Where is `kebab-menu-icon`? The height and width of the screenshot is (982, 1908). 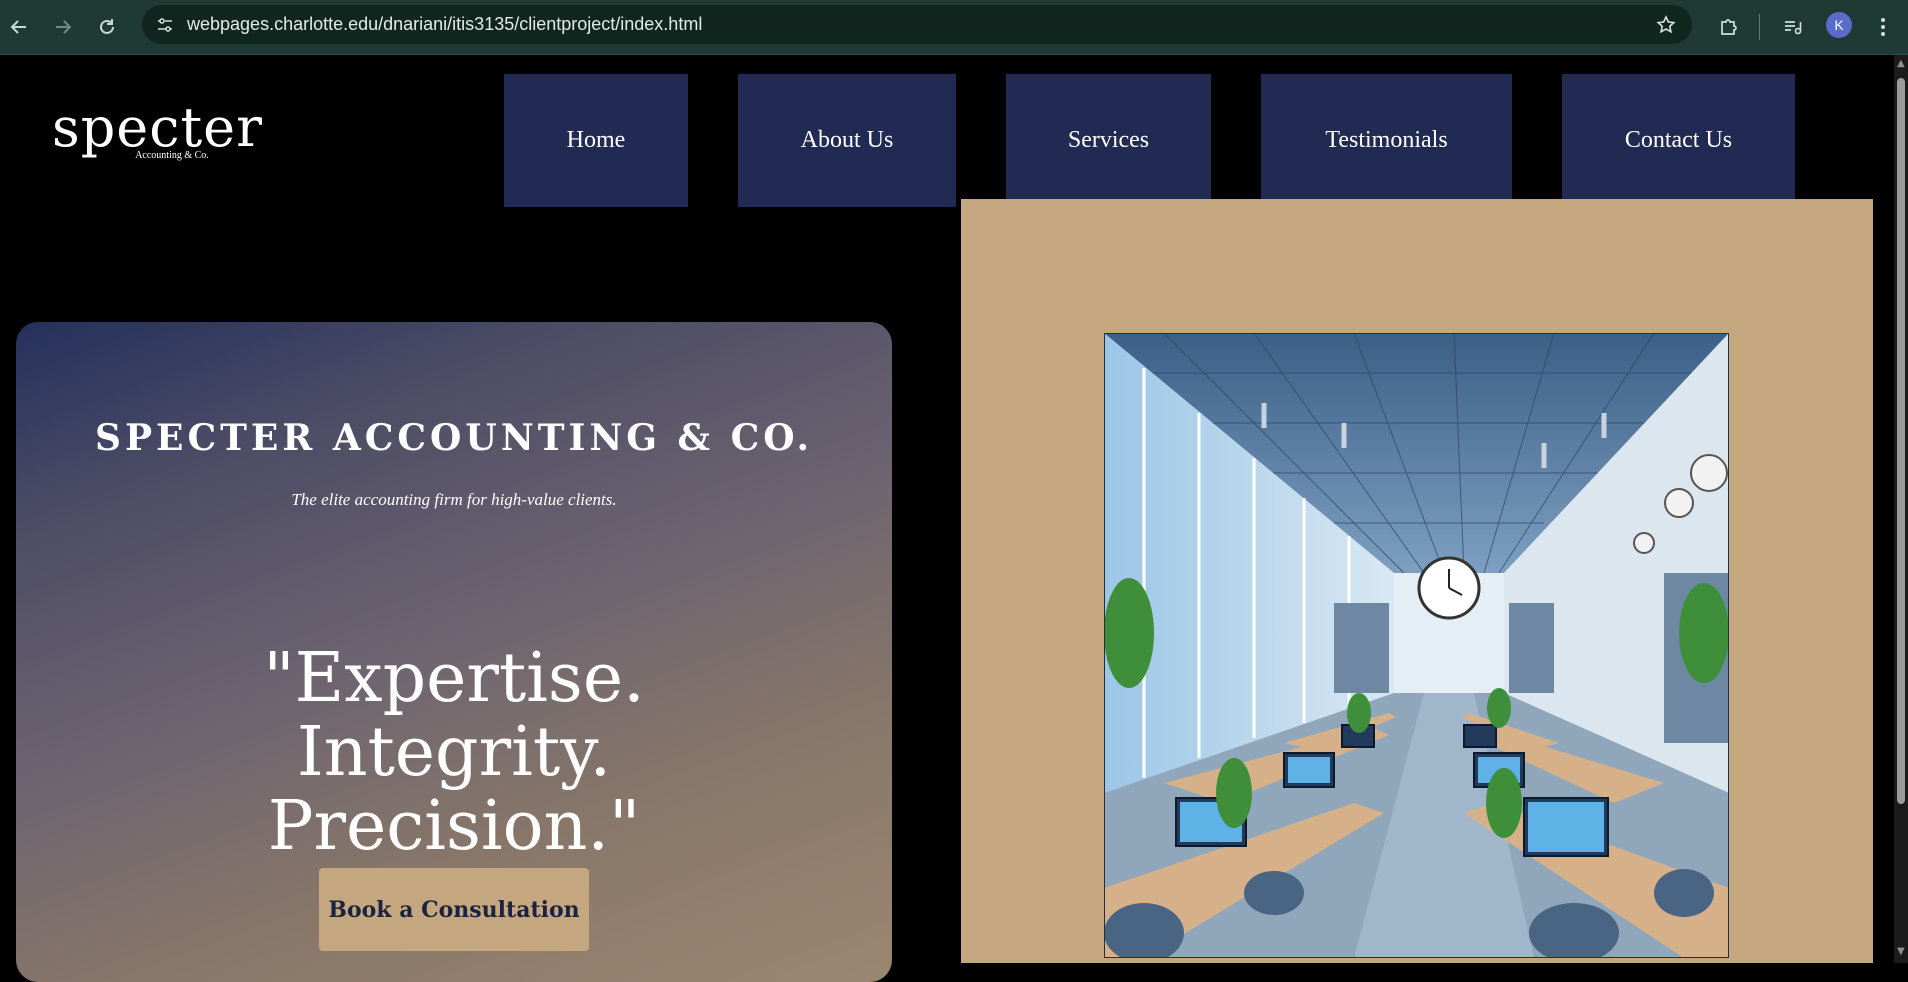
kebab-menu-icon is located at coordinates (1883, 27).